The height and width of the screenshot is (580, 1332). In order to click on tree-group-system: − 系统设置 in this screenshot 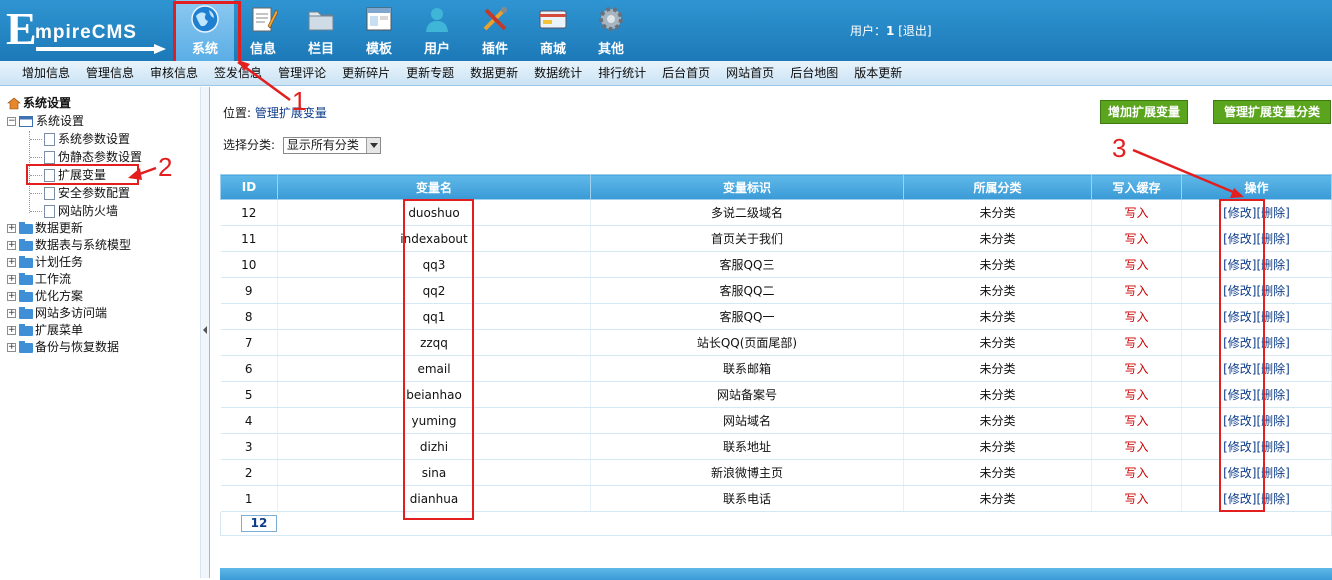, I will do `click(45, 121)`.